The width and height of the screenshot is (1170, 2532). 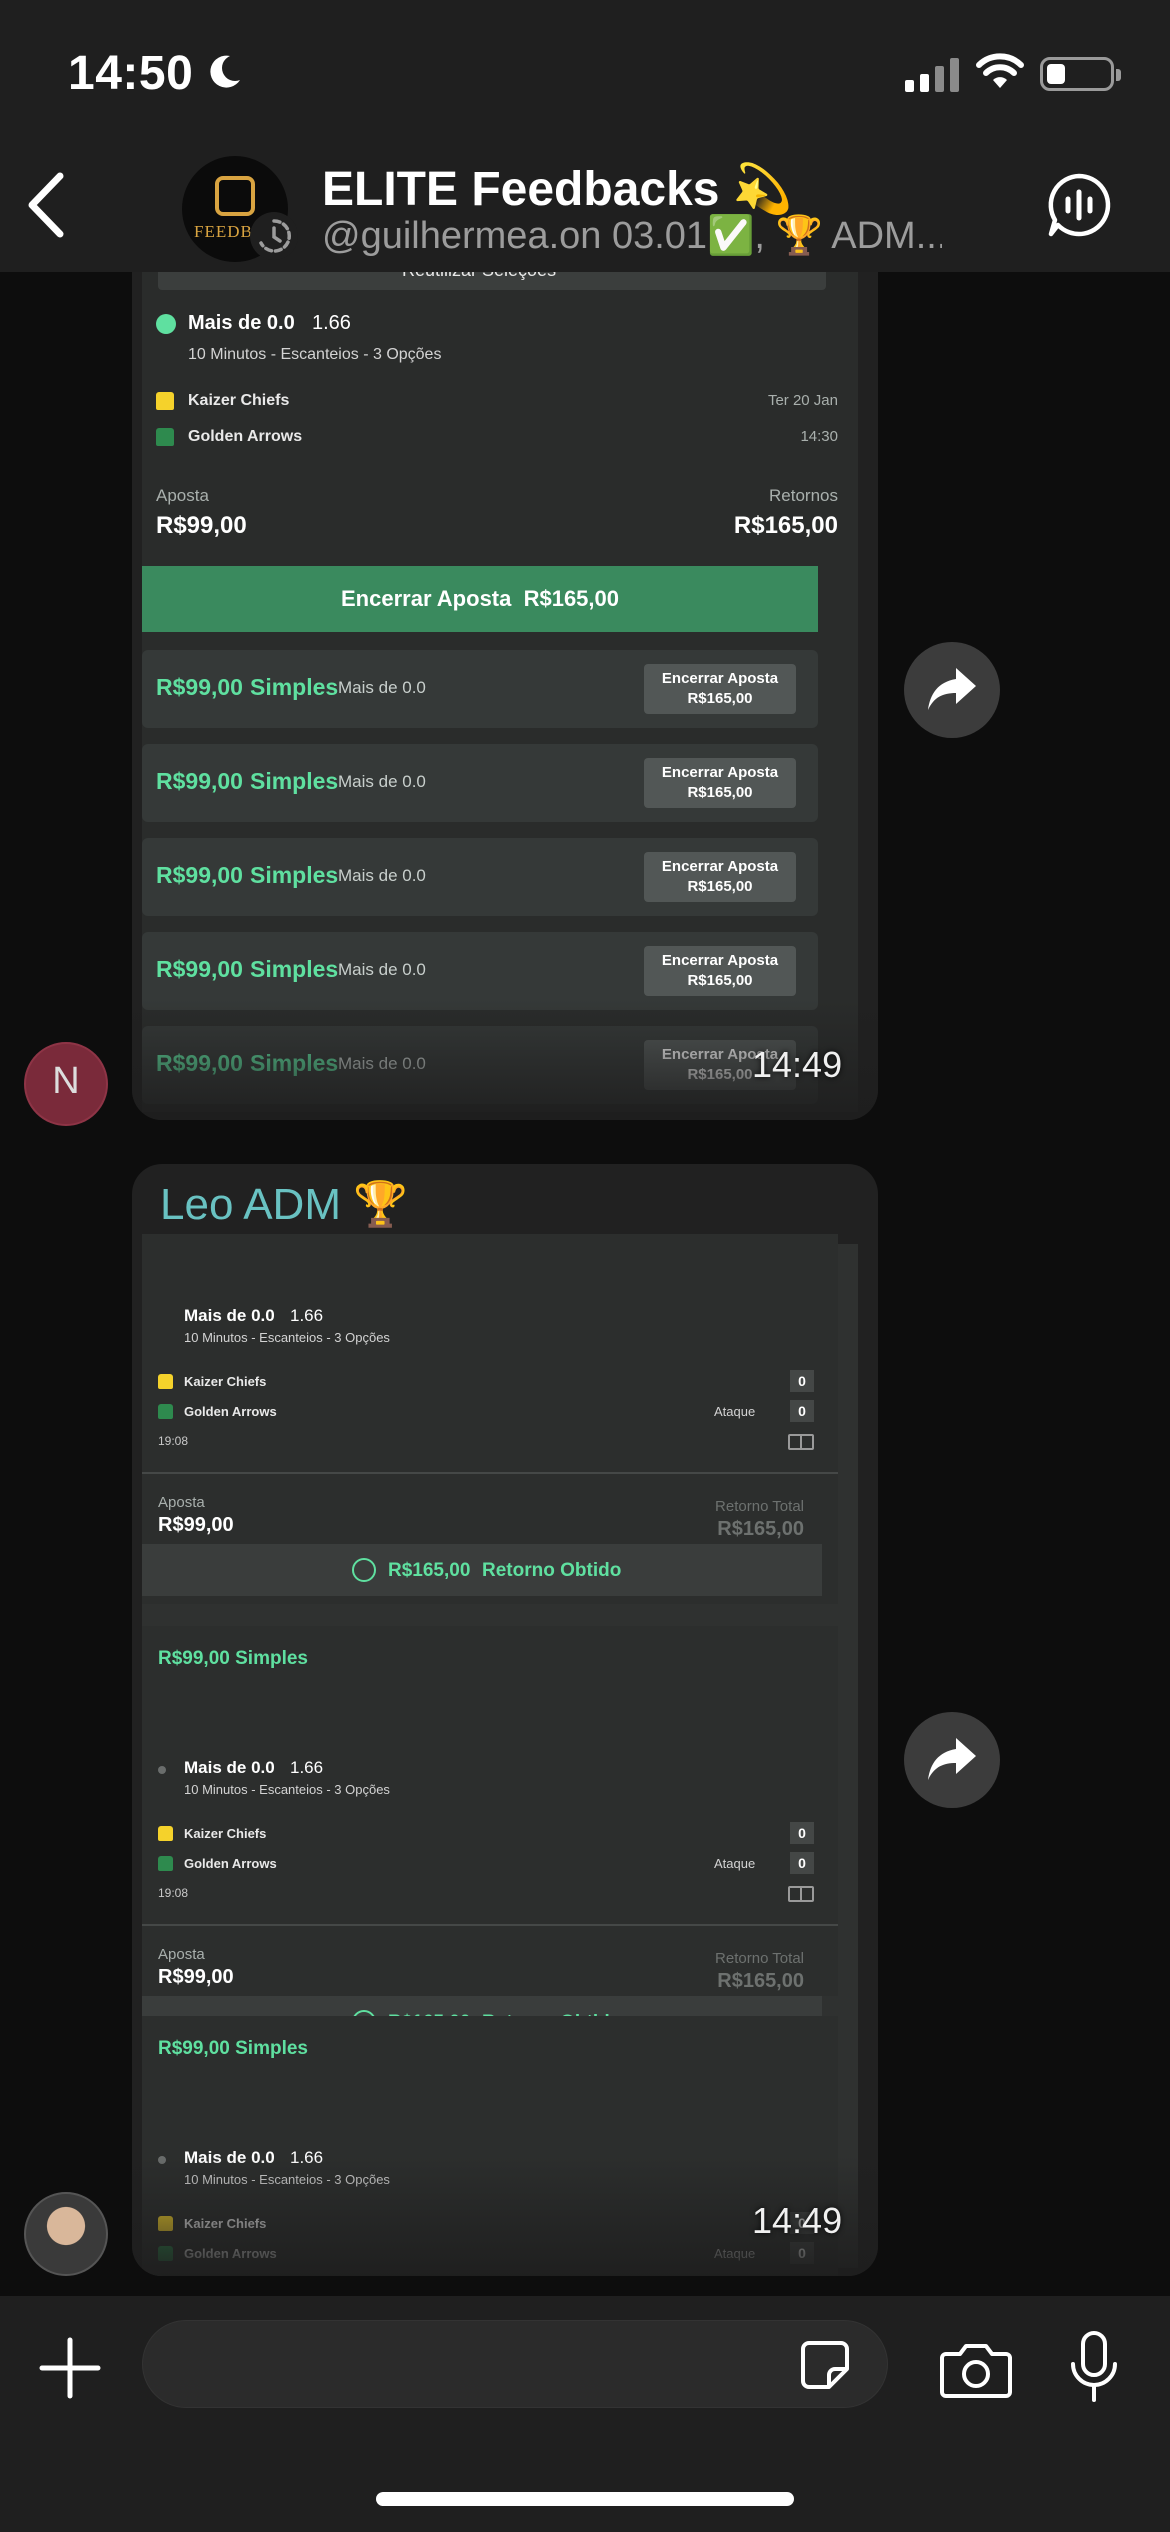 What do you see at coordinates (1000, 70) in the screenshot?
I see `wifi-icon` at bounding box center [1000, 70].